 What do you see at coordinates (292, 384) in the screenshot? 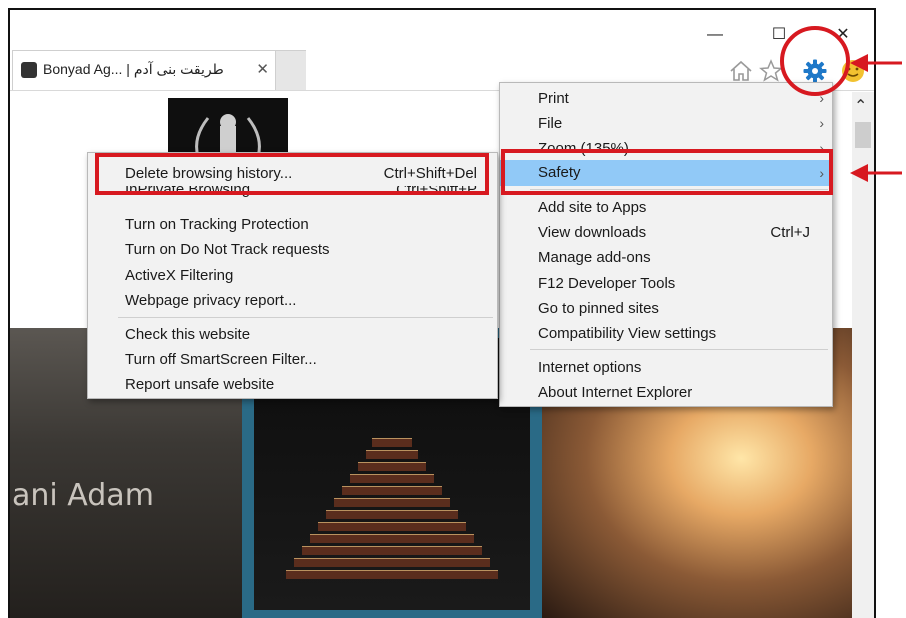
I see `menu-item-report-unsafe-website: Report unsafe website` at bounding box center [292, 384].